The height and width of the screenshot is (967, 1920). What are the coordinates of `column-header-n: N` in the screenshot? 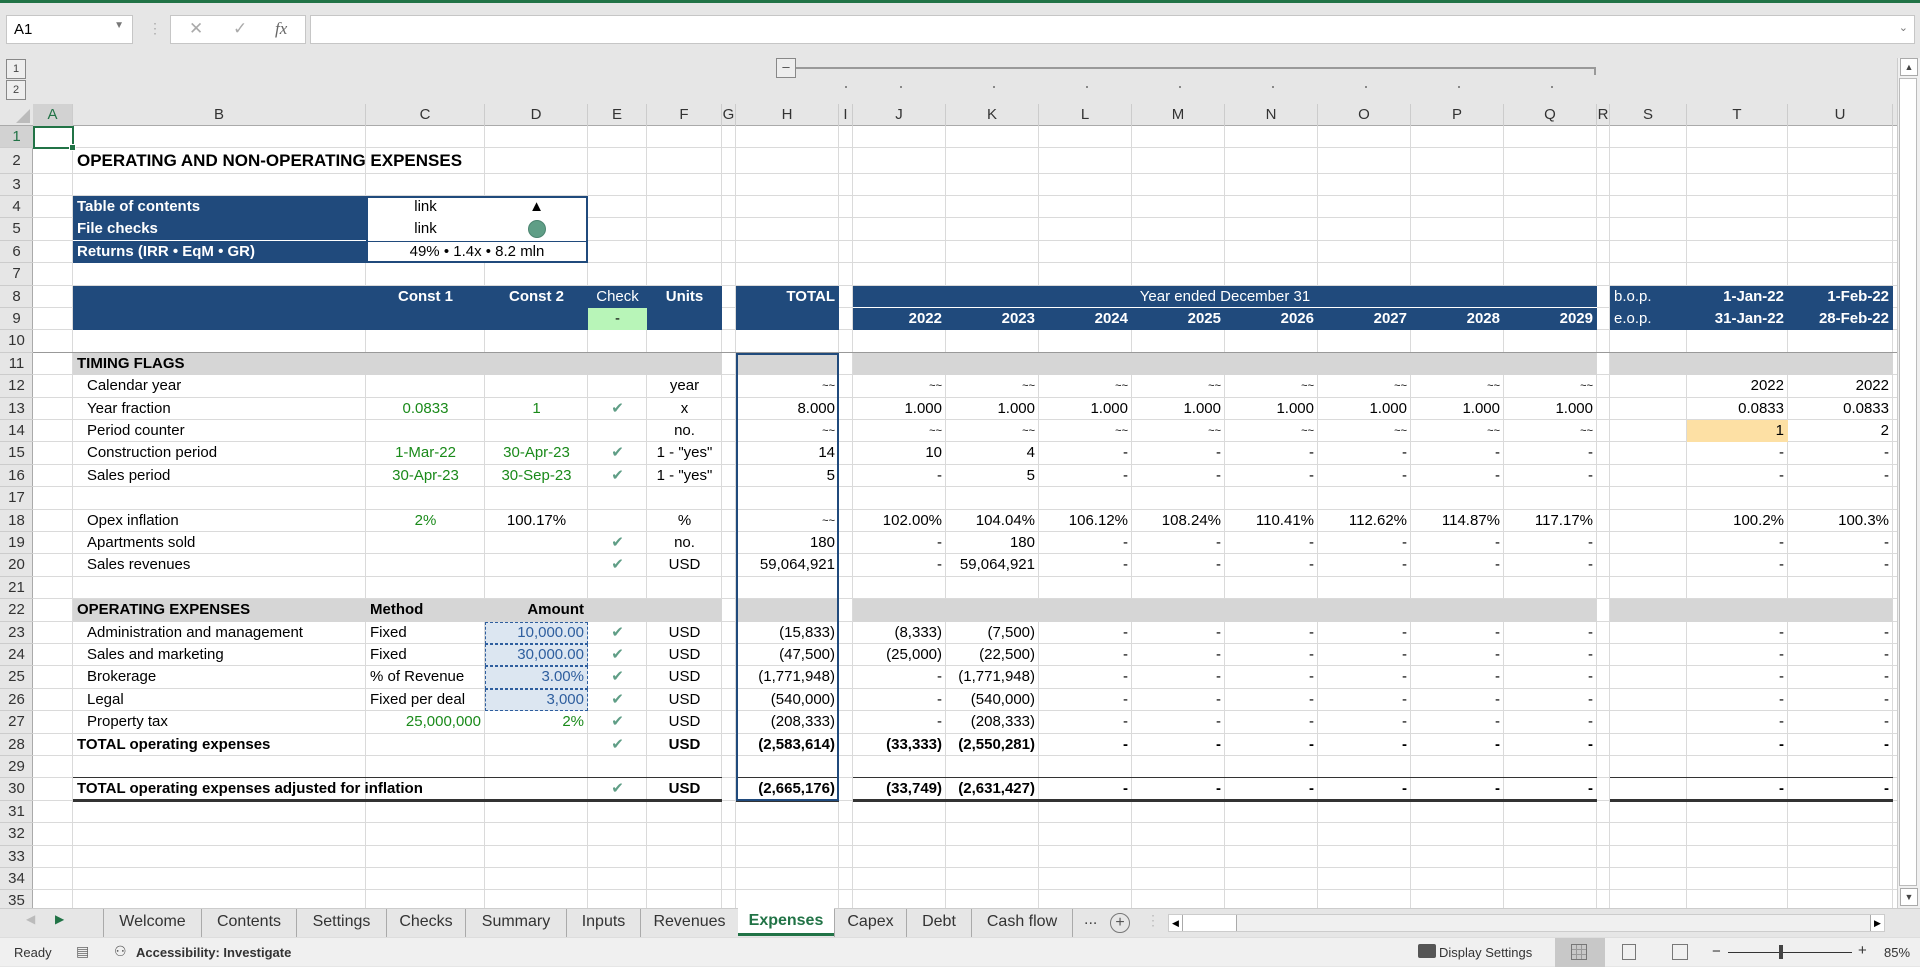 It's located at (1271, 115).